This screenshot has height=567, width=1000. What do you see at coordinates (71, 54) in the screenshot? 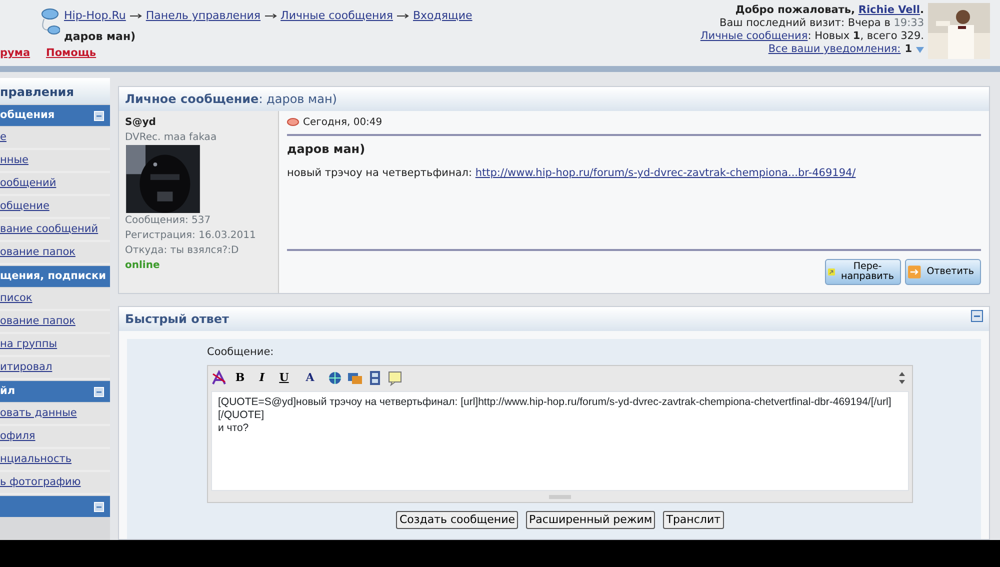
I see `nav-link: Помощь` at bounding box center [71, 54].